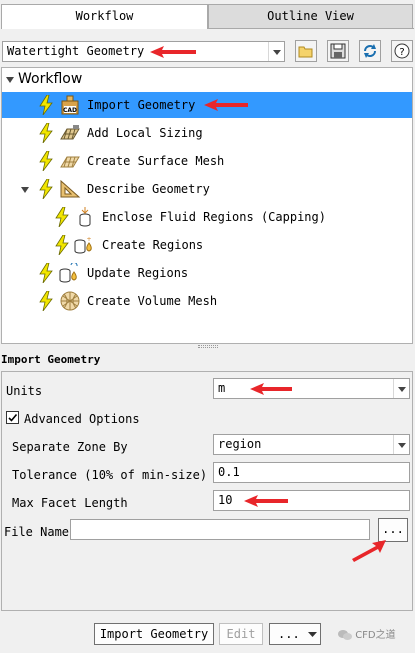 Image resolution: width=415 pixels, height=653 pixels. Describe the element at coordinates (214, 217) in the screenshot. I see `tree-item-label: Enclose Fluid Regions (Capping)` at that location.